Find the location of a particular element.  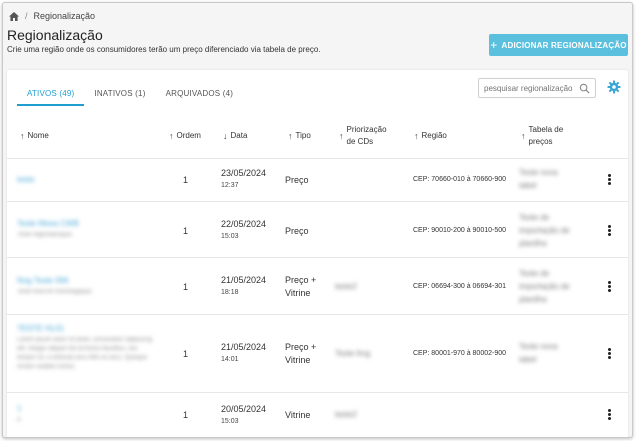

page-title: Regionalização is located at coordinates (55, 35).